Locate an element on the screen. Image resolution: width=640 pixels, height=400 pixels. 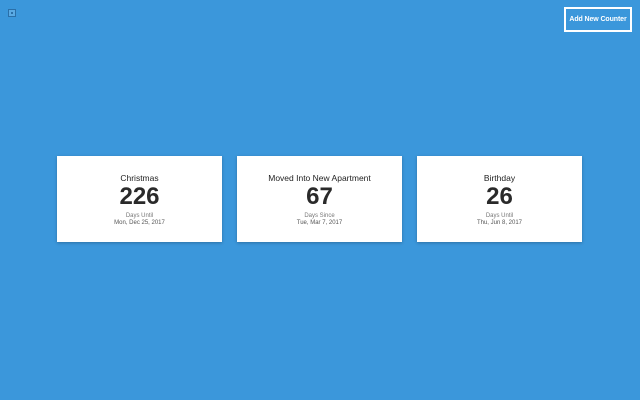
counter-days: 226 is located at coordinates (139, 196).